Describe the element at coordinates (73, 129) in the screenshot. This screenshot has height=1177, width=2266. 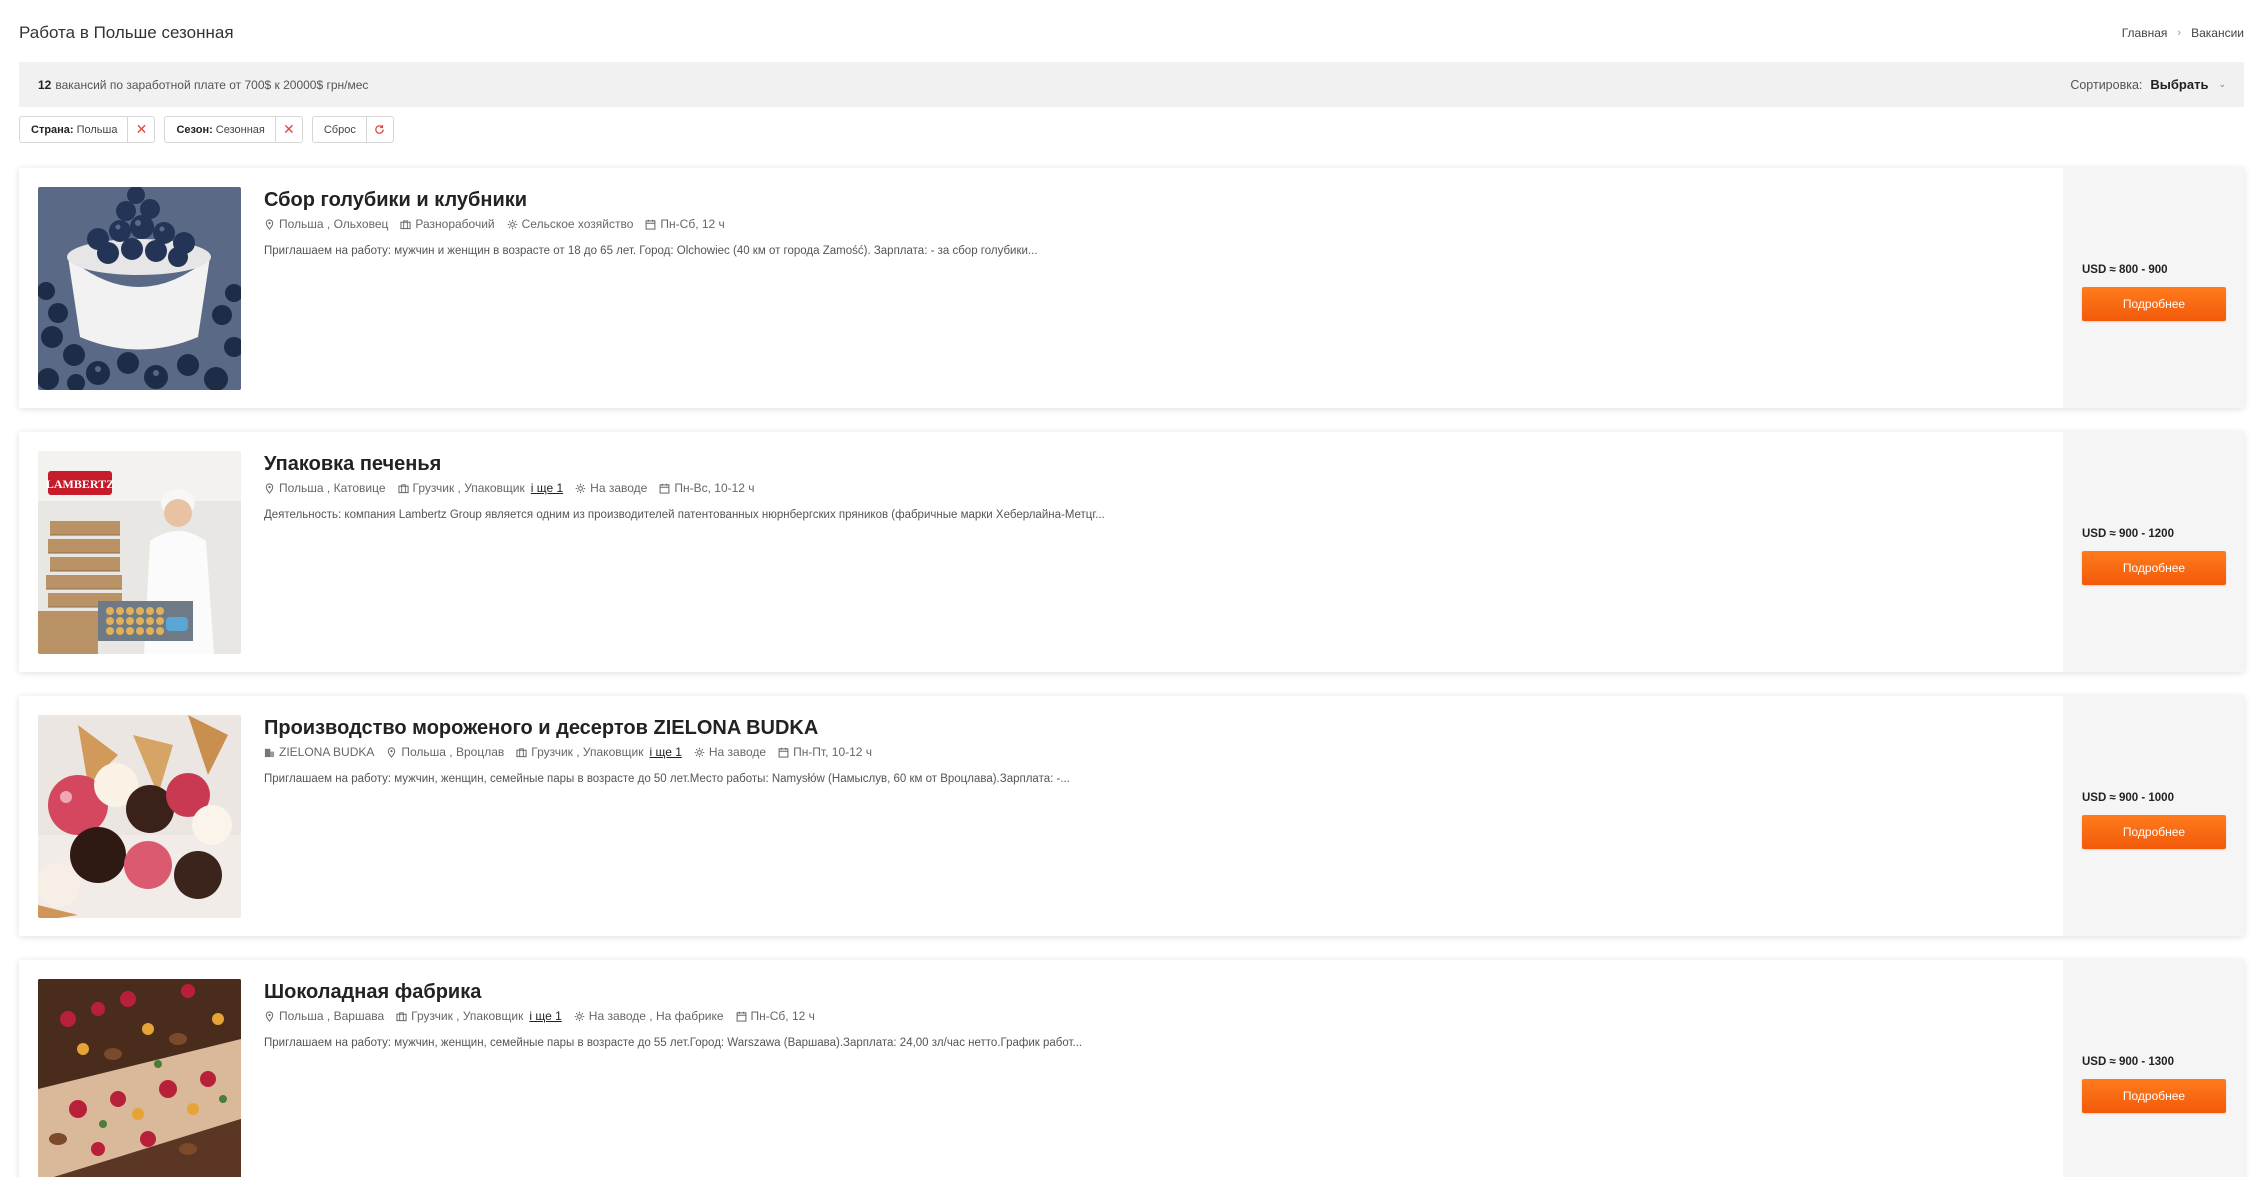
I see `filter-chip-label: Страна: Польша` at that location.